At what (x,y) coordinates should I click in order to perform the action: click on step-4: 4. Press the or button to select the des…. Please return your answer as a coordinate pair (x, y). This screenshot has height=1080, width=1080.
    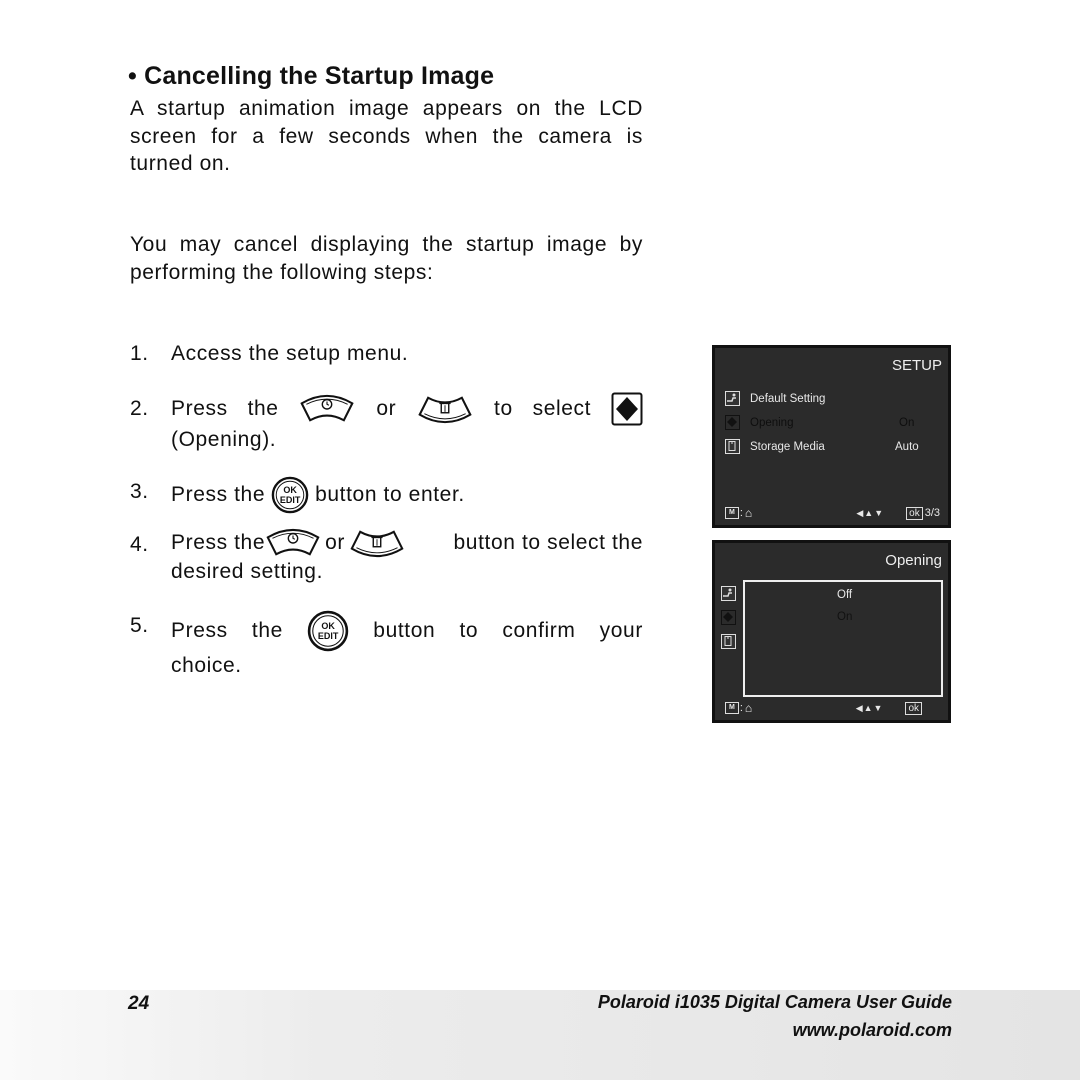
    Looking at the image, I should click on (386, 557).